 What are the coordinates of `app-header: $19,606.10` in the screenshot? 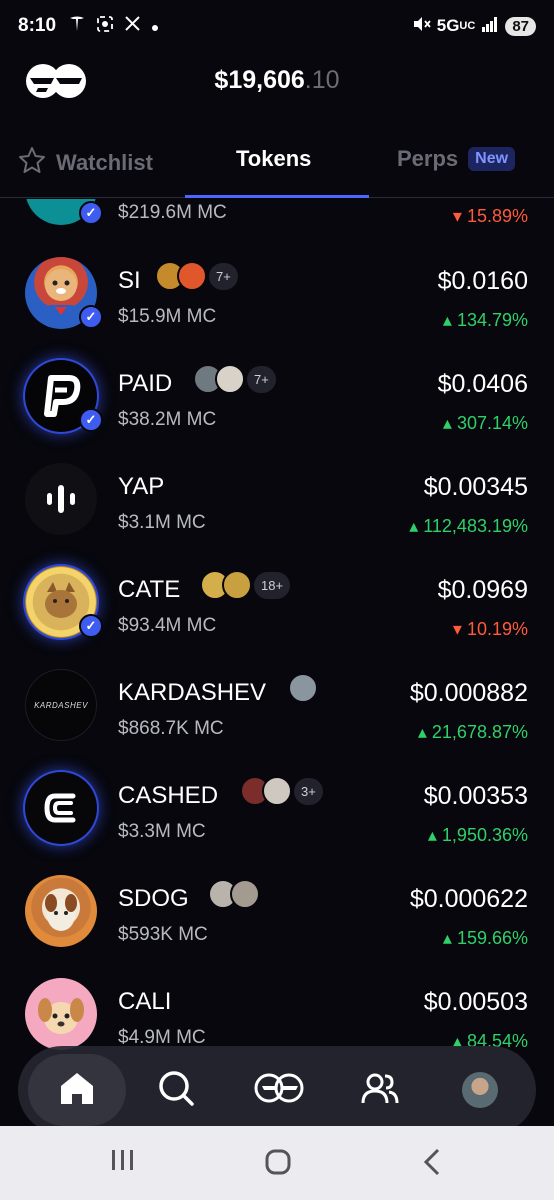 It's located at (277, 82).